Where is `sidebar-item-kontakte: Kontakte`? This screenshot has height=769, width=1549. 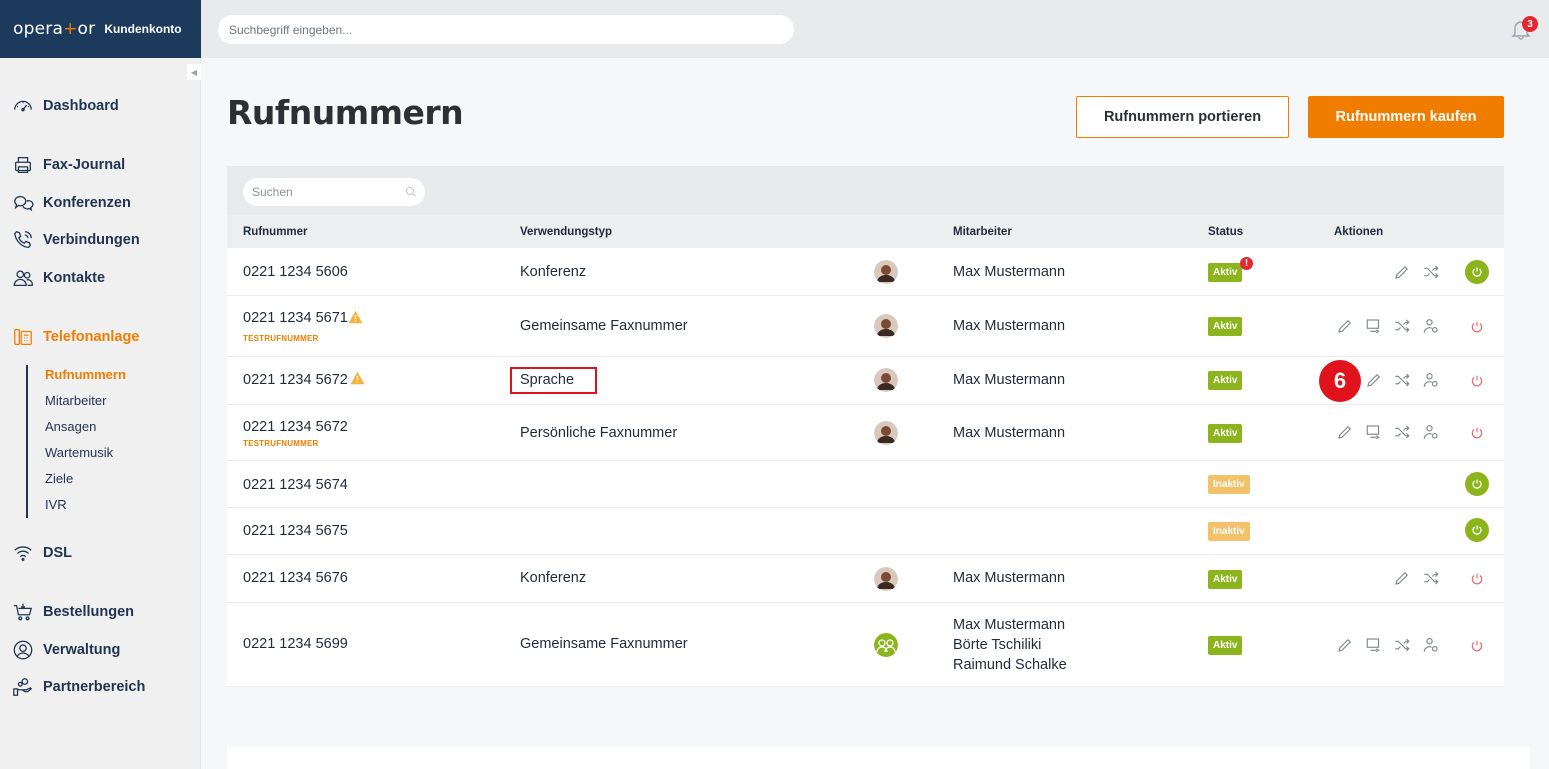 sidebar-item-kontakte: Kontakte is located at coordinates (58, 278).